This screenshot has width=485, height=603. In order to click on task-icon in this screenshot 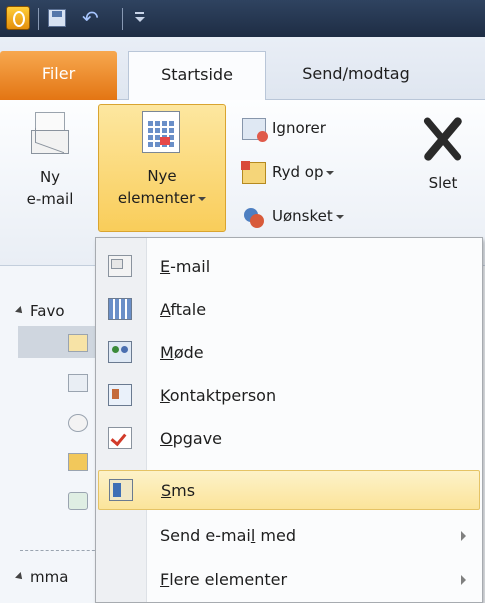, I will do `click(120, 438)`.